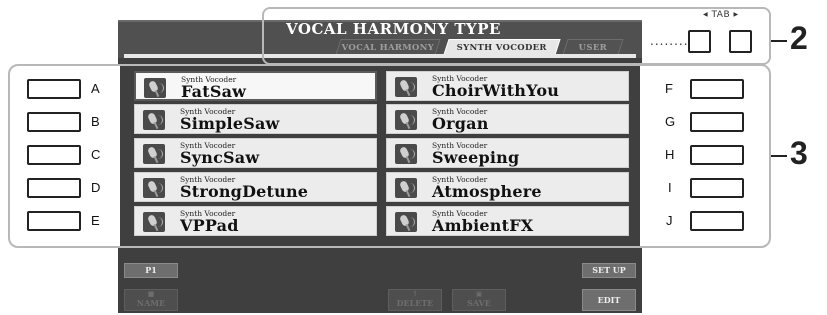 This screenshot has width=827, height=315. What do you see at coordinates (507, 119) in the screenshot?
I see `voice-item-organ: Synth Vocoder Organ` at bounding box center [507, 119].